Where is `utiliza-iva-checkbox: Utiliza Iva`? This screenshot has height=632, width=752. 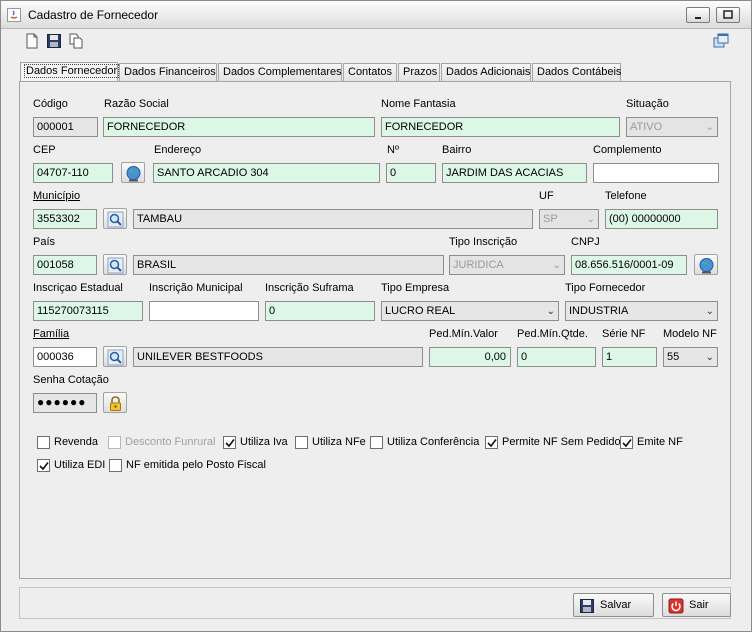
utiliza-iva-checkbox: Utiliza Iva is located at coordinates (263, 443).